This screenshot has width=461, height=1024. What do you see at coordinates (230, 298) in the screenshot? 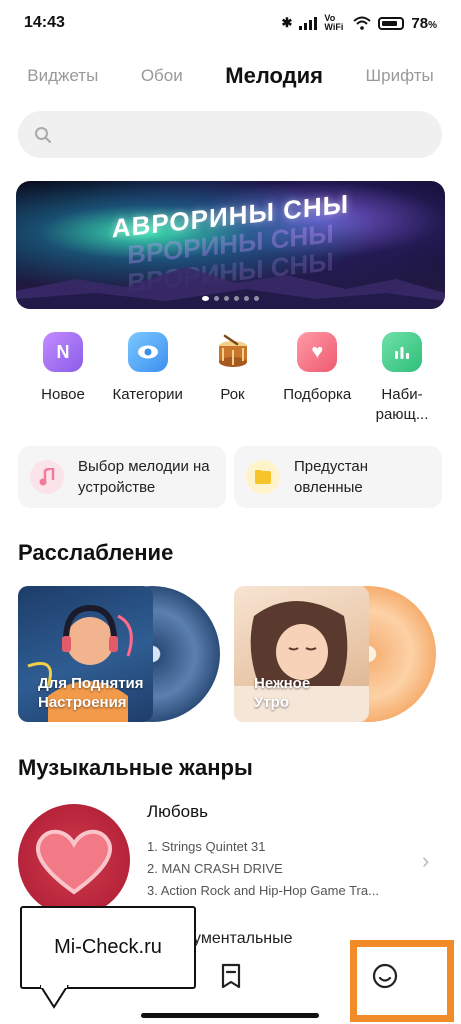
I see `banner-pager` at bounding box center [230, 298].